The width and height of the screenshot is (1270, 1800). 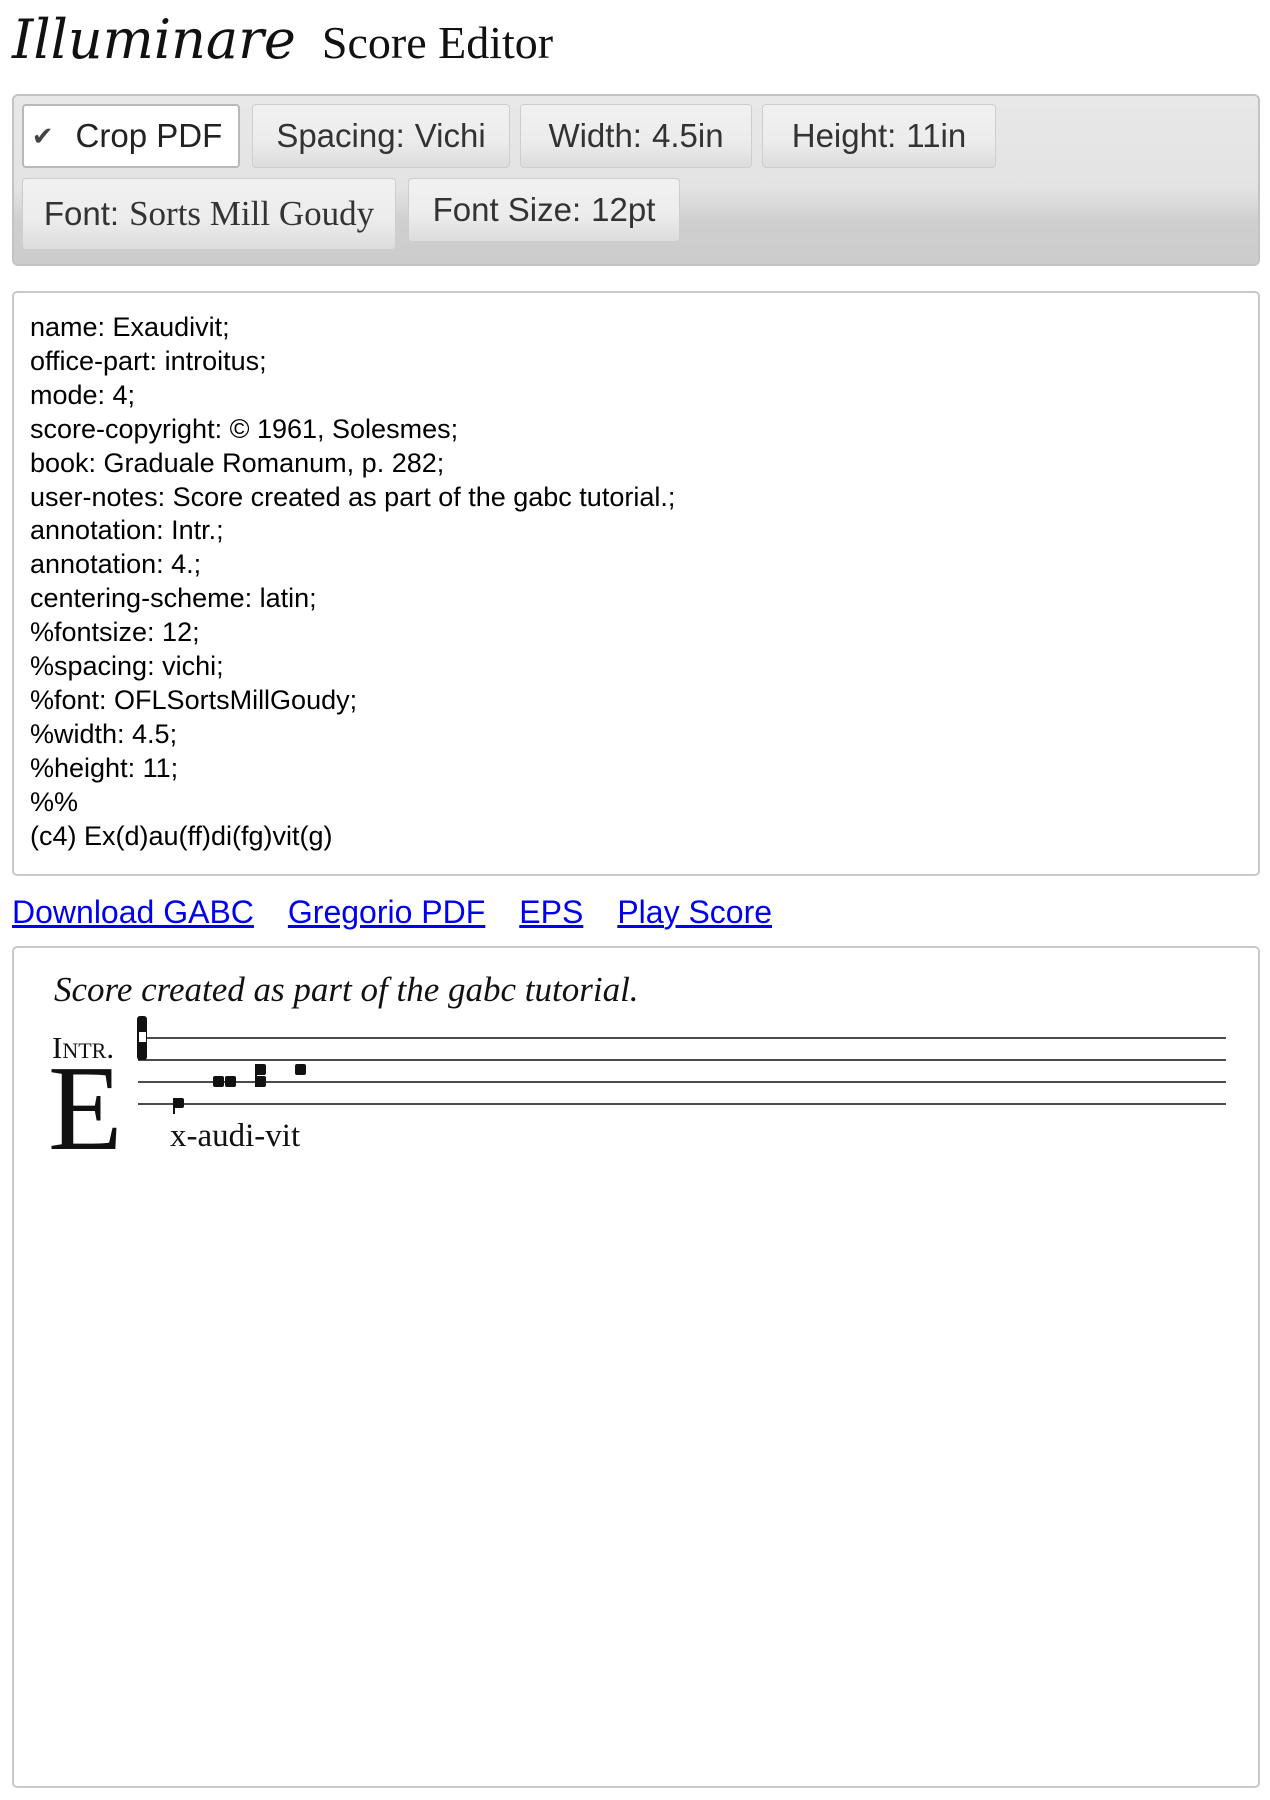 I want to click on eps-link: EPS, so click(x=551, y=912).